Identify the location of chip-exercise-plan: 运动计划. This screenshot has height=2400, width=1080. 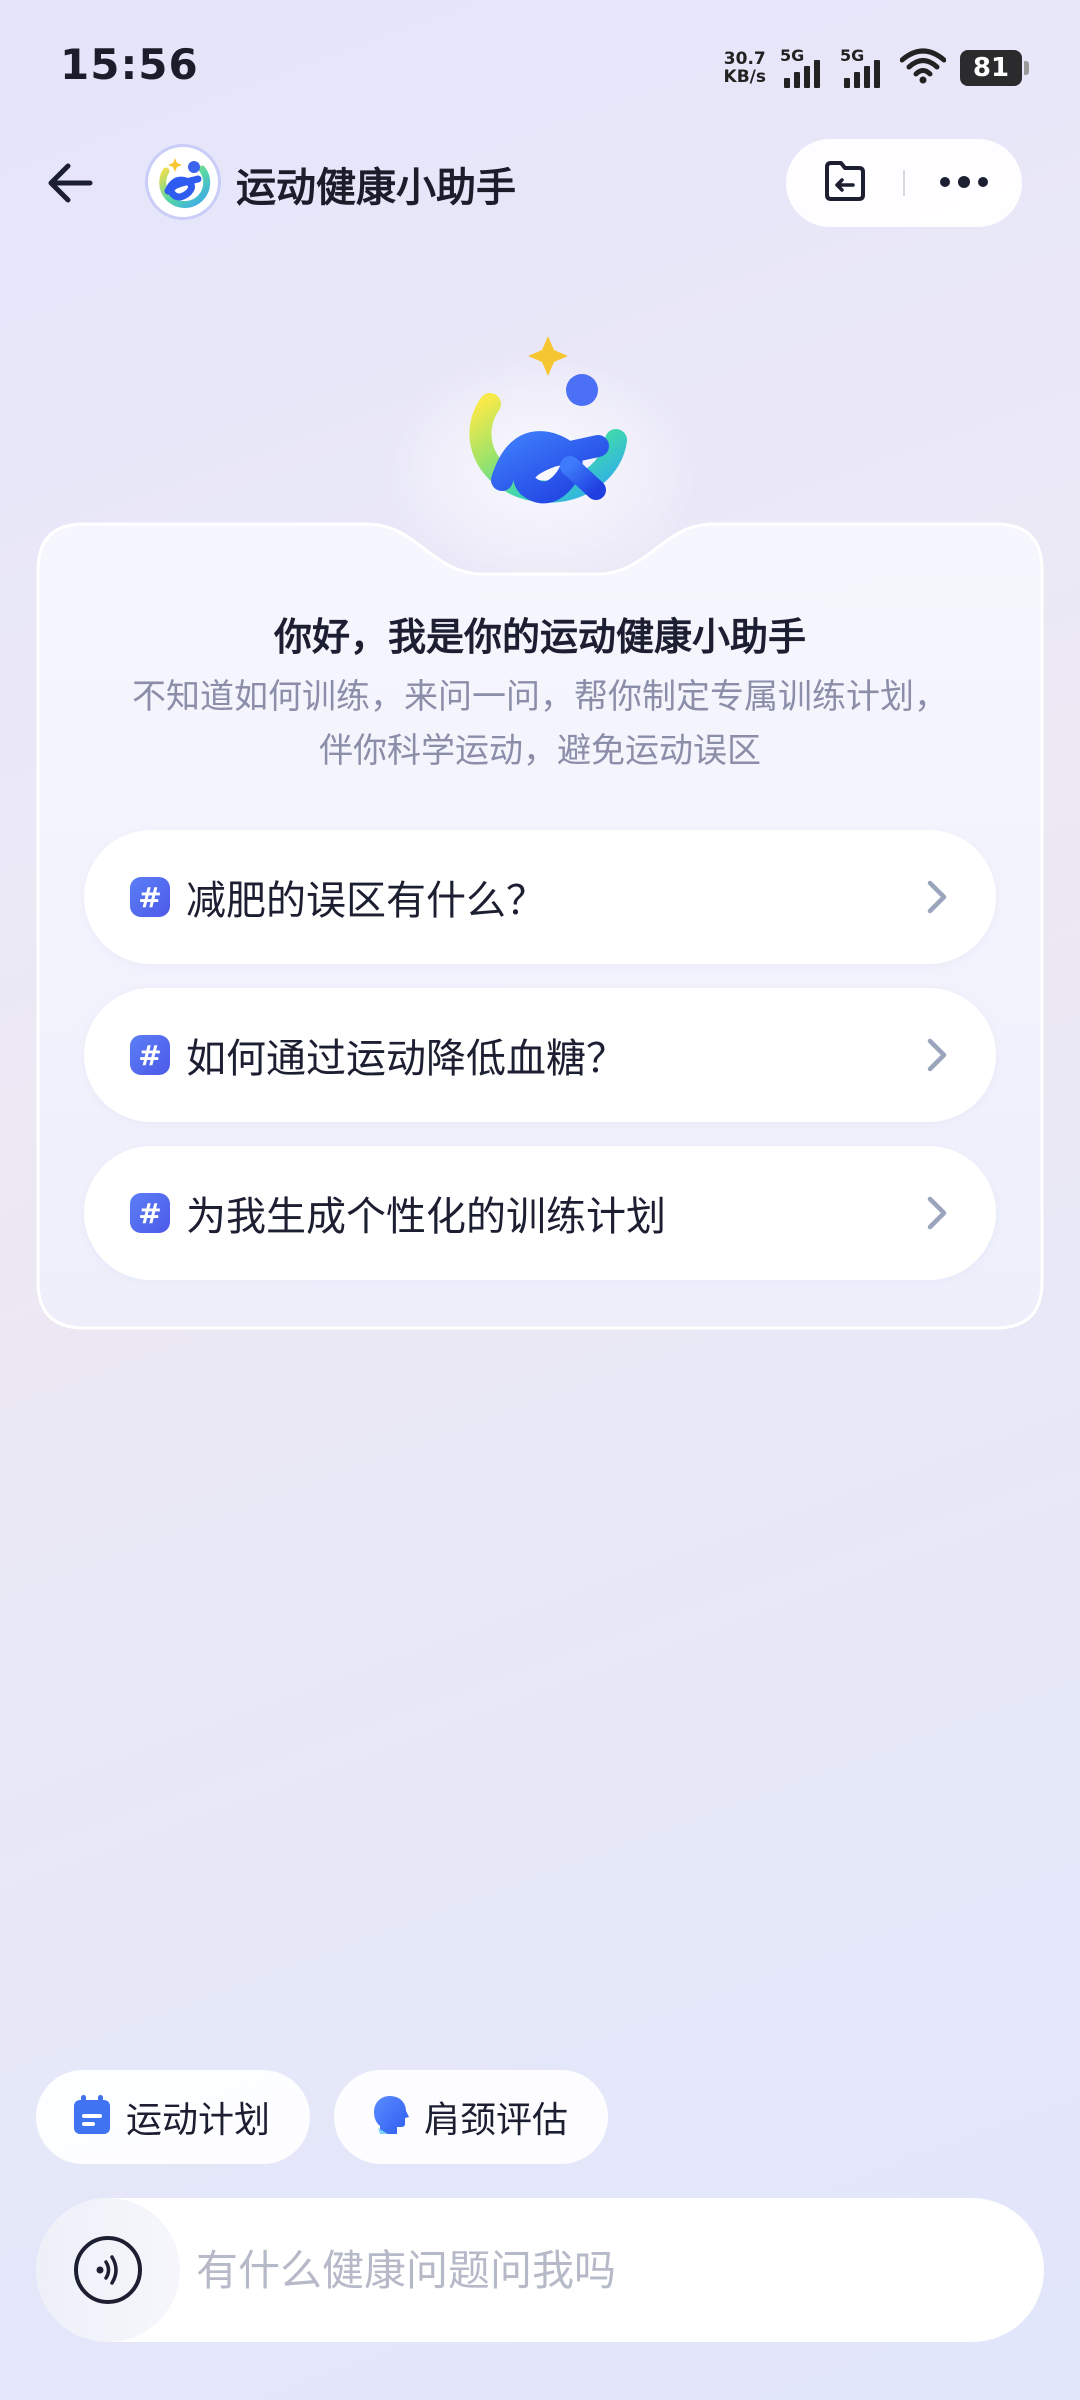
(173, 2117).